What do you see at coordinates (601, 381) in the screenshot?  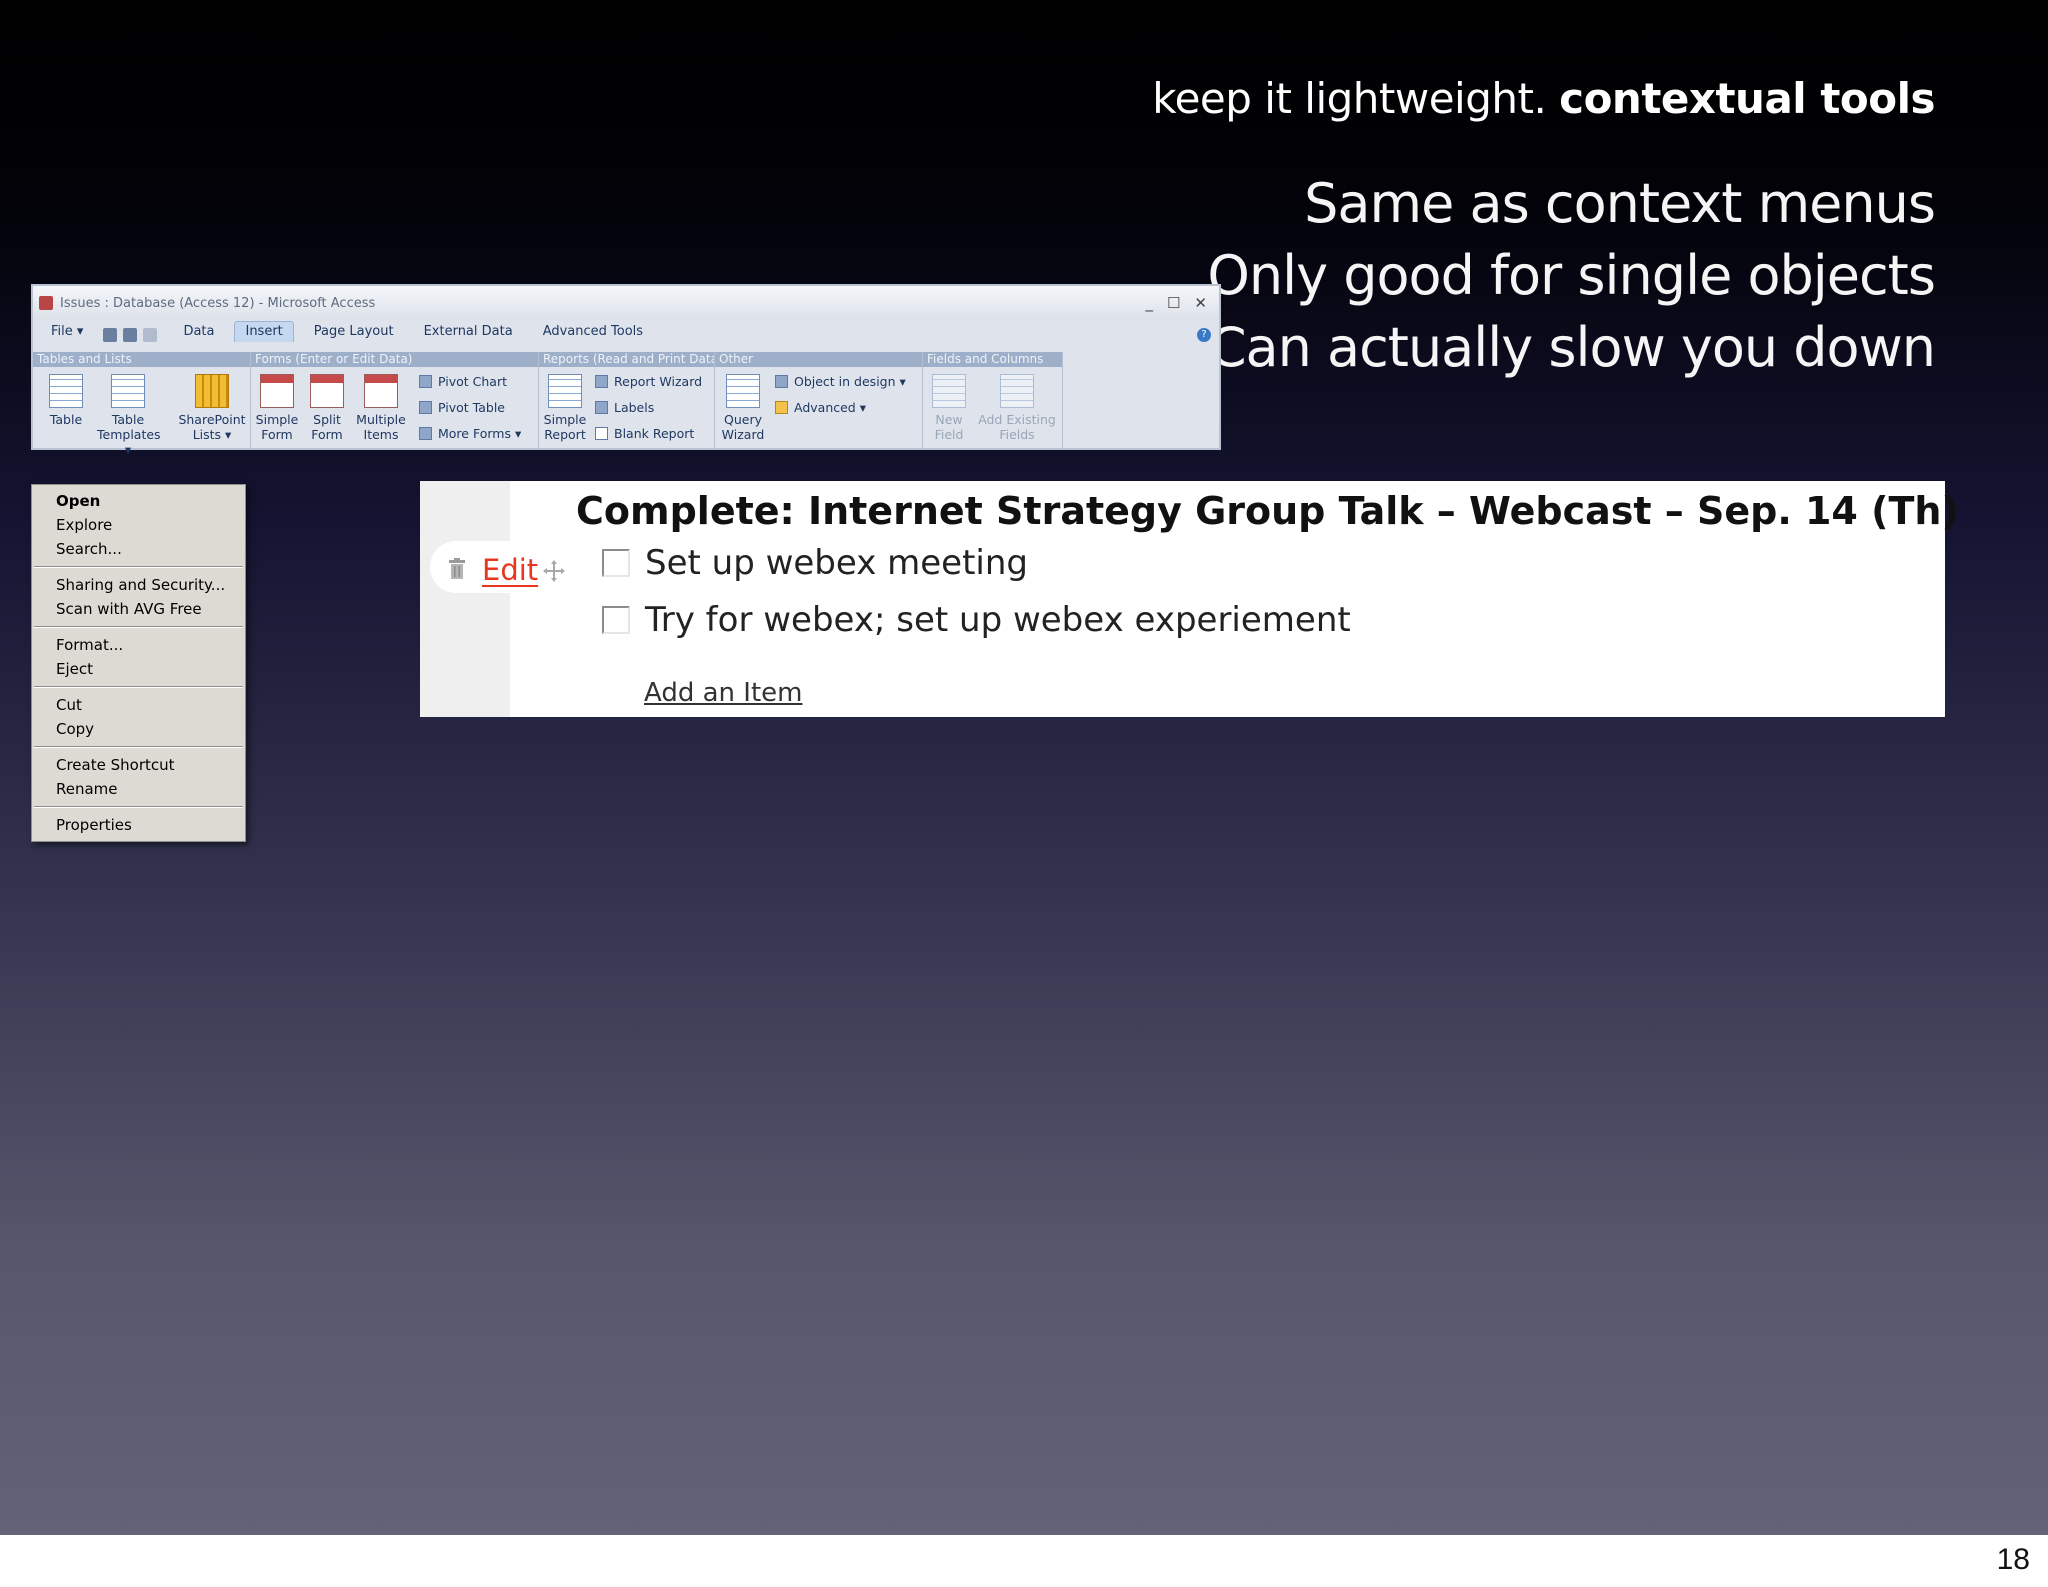 I see `report-wizard-icon` at bounding box center [601, 381].